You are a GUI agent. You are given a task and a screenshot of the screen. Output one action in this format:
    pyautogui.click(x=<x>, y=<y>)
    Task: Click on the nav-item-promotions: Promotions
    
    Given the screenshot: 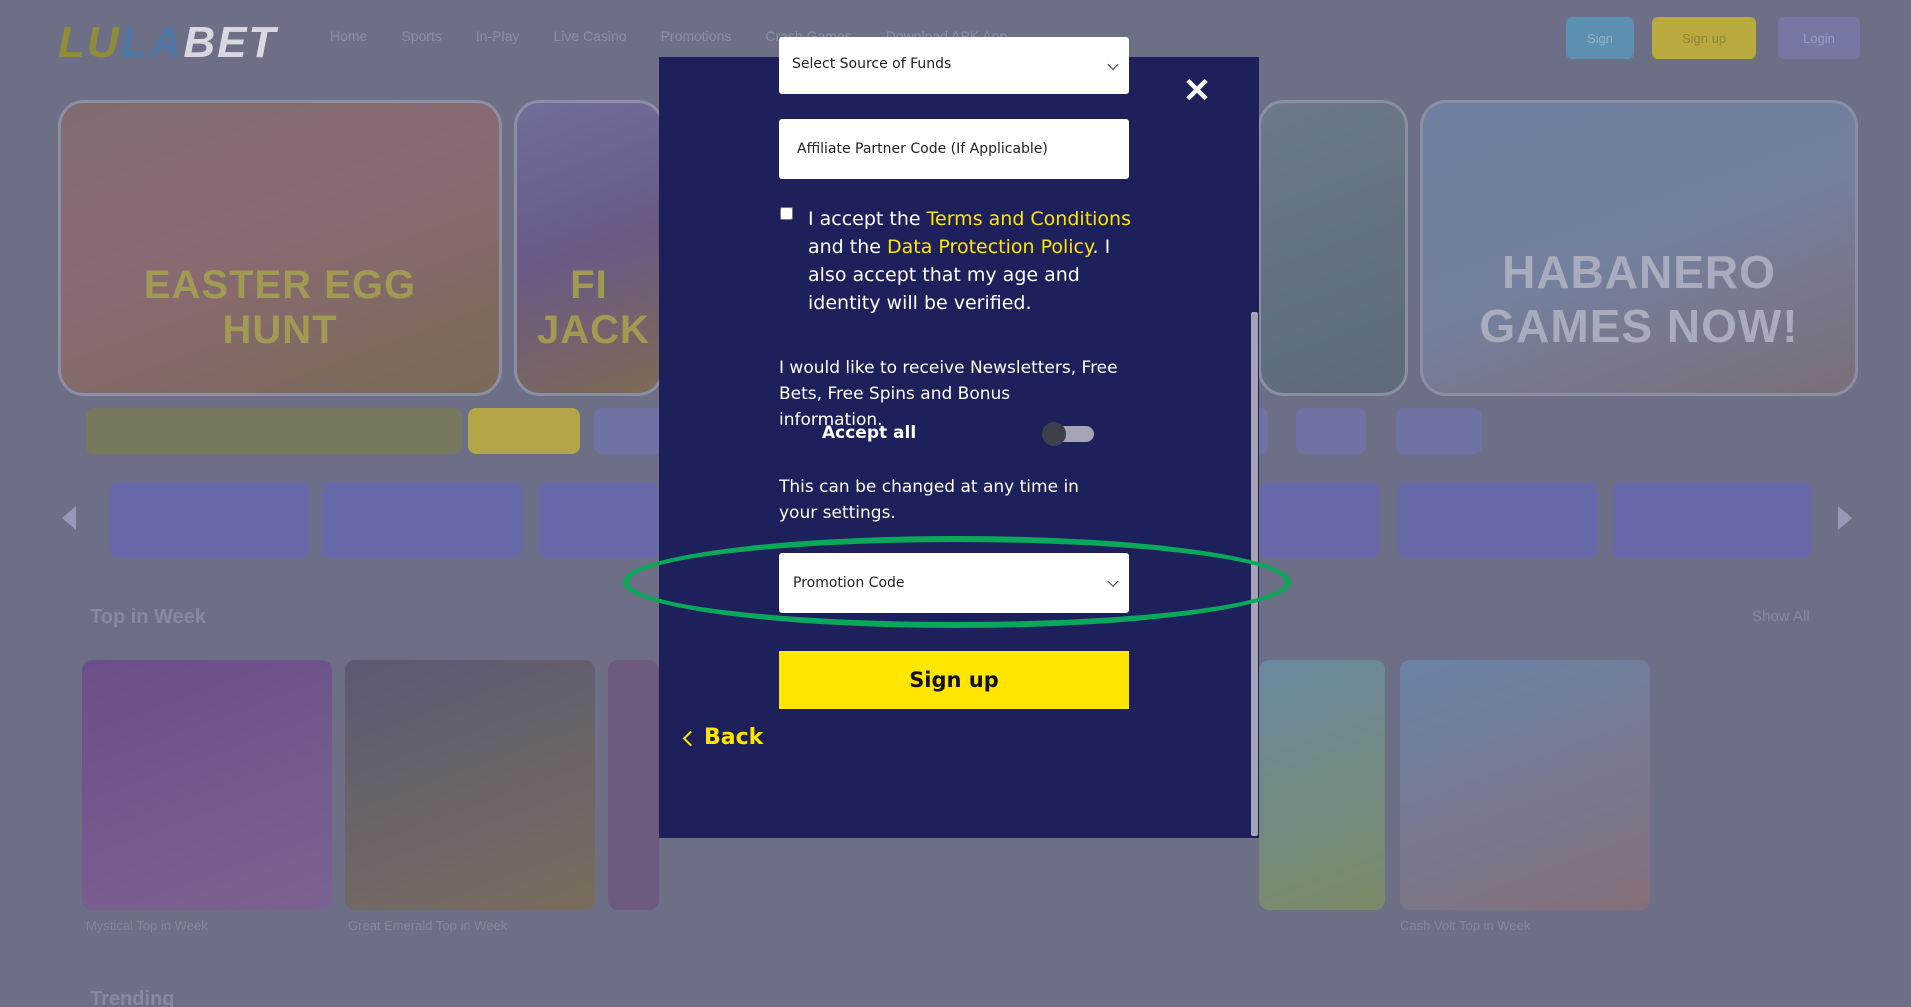 What is the action you would take?
    pyautogui.click(x=696, y=36)
    